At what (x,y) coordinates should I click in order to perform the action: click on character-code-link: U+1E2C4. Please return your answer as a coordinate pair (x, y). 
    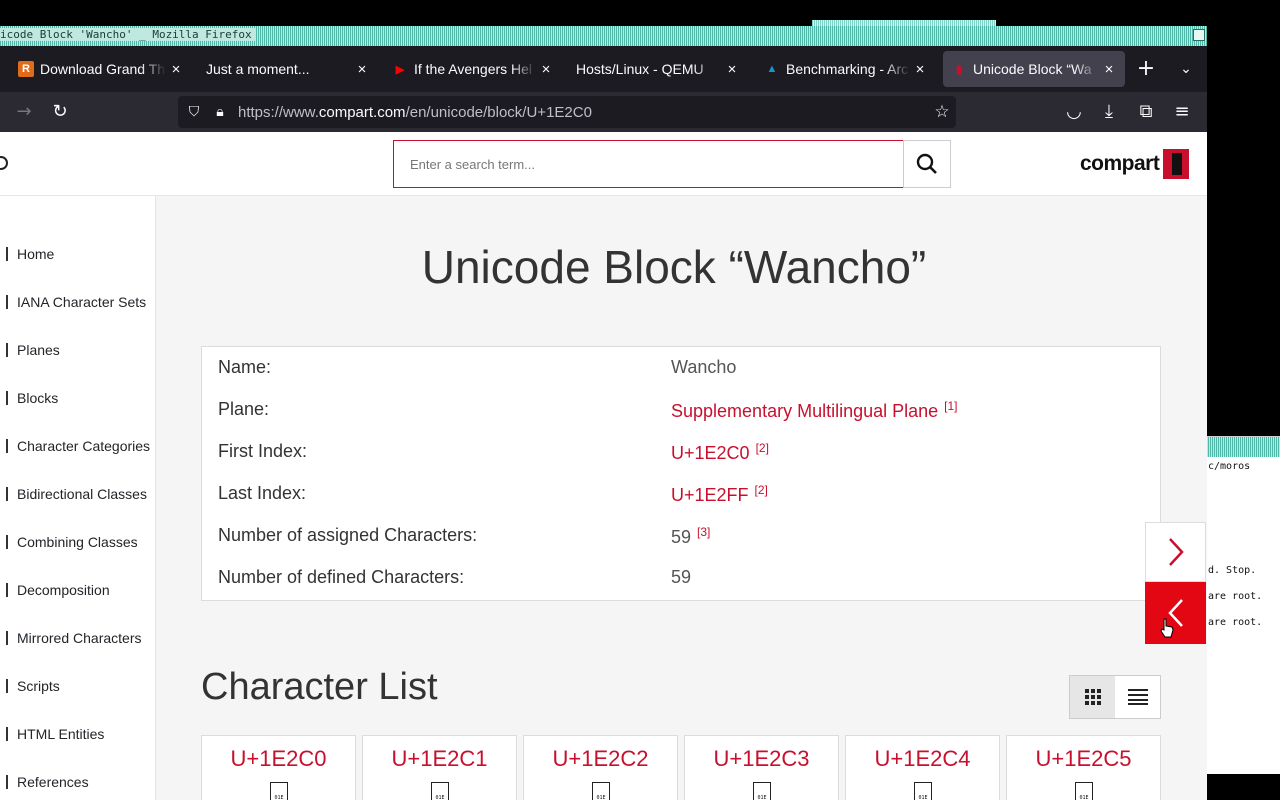
    Looking at the image, I should click on (922, 759).